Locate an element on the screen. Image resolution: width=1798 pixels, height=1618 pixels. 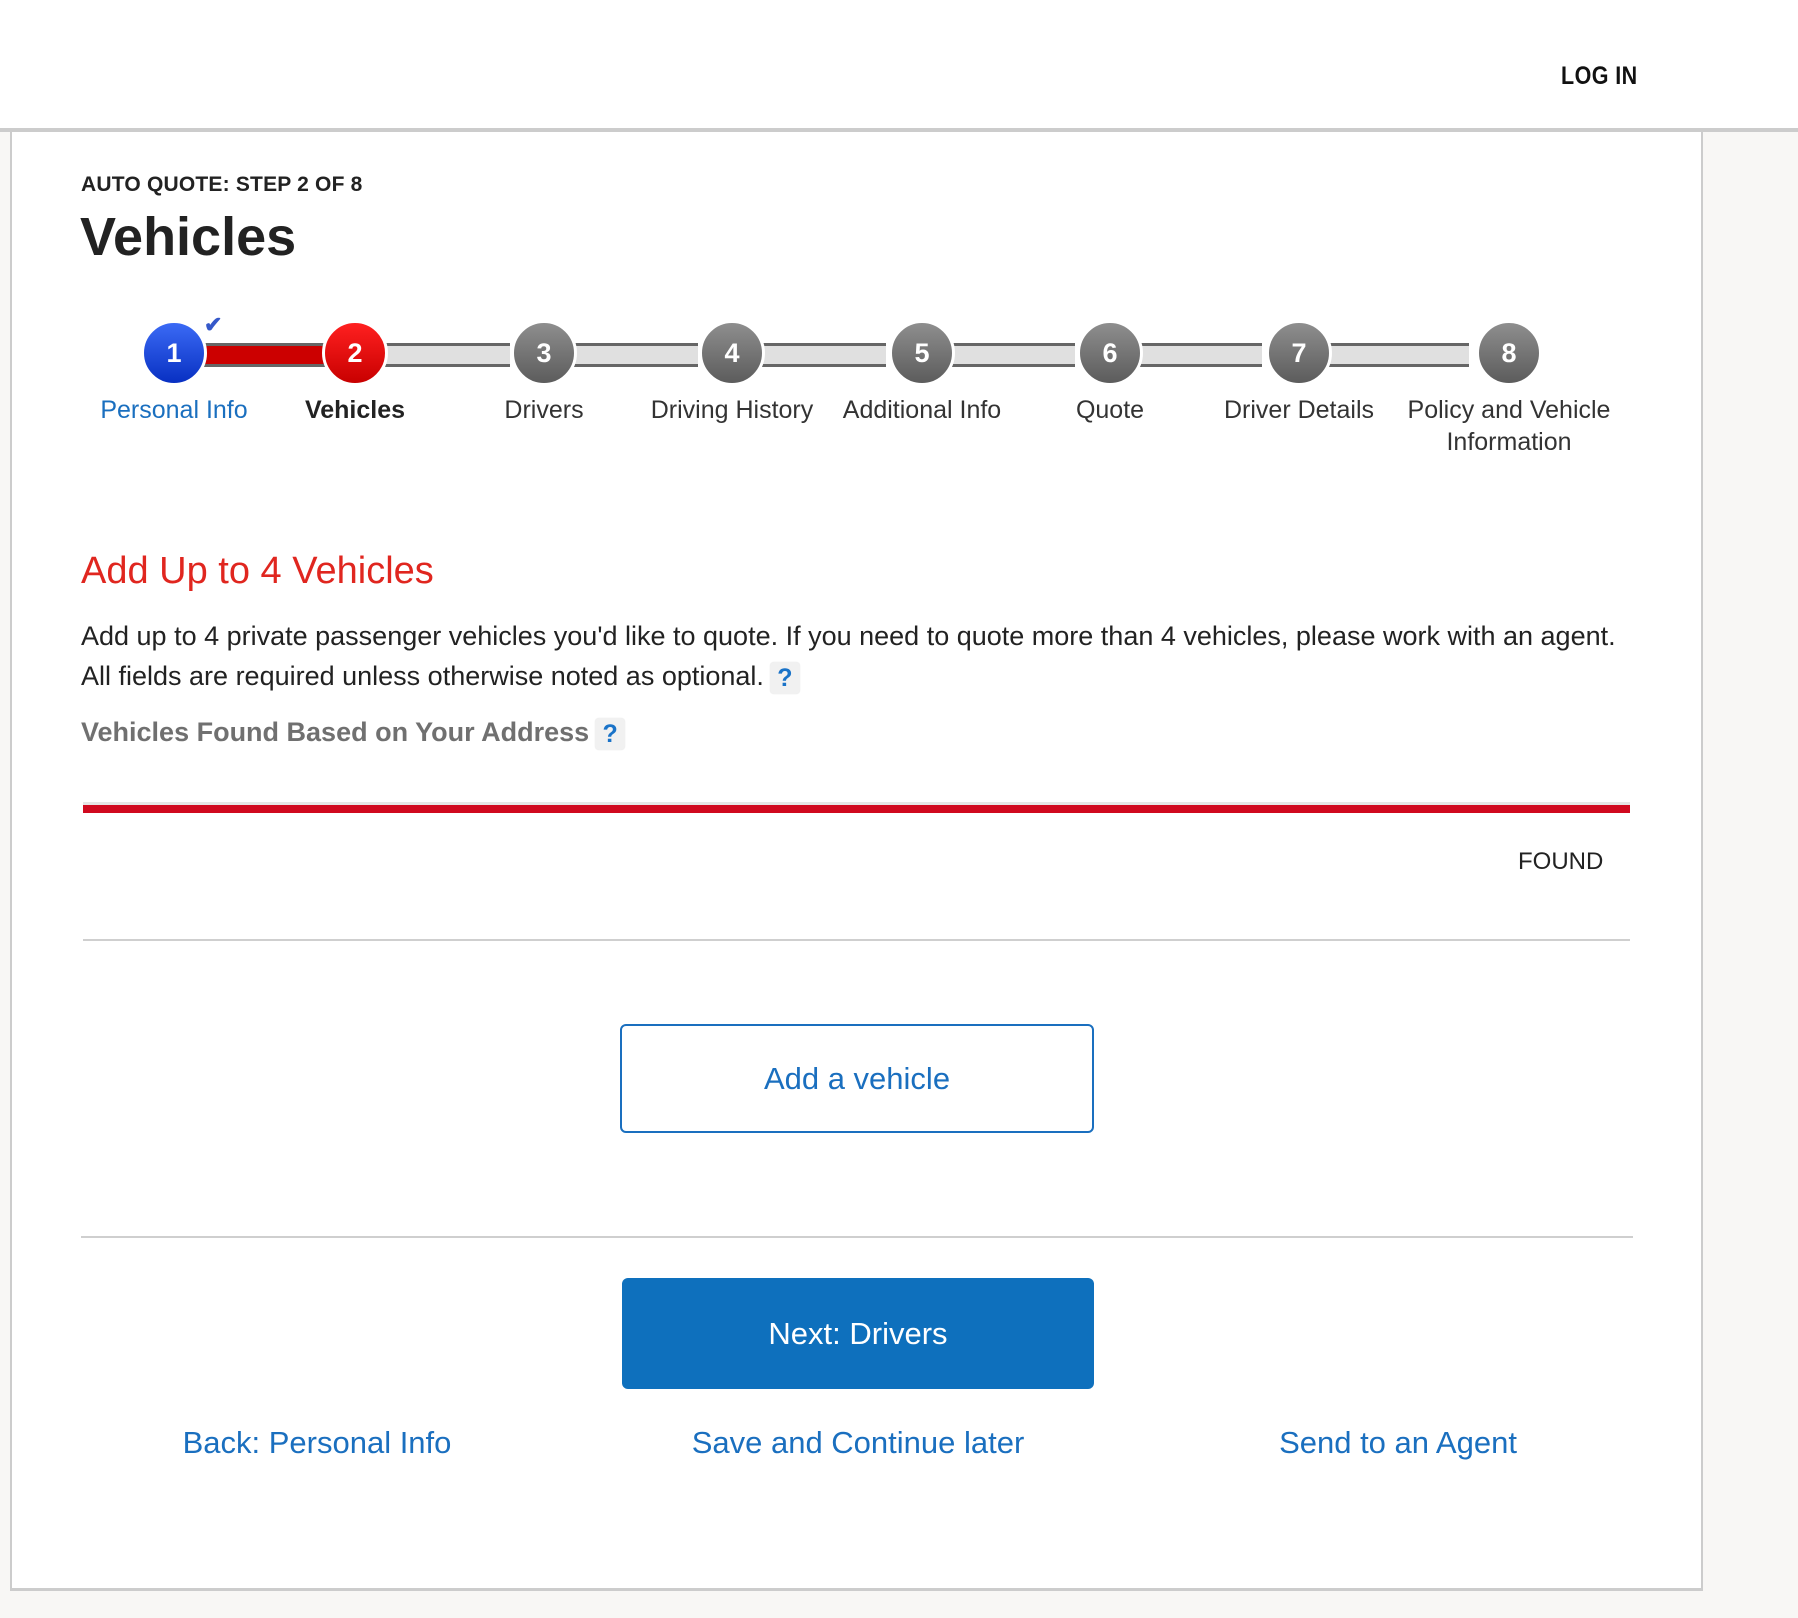
step-eyebrow: AUTO QUOTE: STEP 2 OF 8 is located at coordinates (222, 184).